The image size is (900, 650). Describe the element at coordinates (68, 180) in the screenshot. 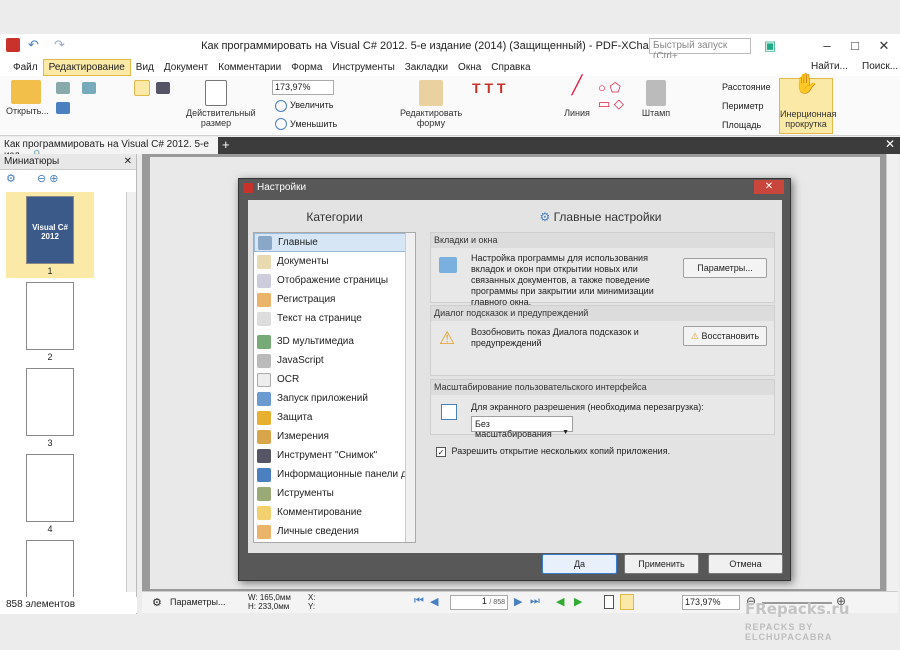

I see `thumbnail-toolbar: ⚙ ⊖ ⊕` at that location.